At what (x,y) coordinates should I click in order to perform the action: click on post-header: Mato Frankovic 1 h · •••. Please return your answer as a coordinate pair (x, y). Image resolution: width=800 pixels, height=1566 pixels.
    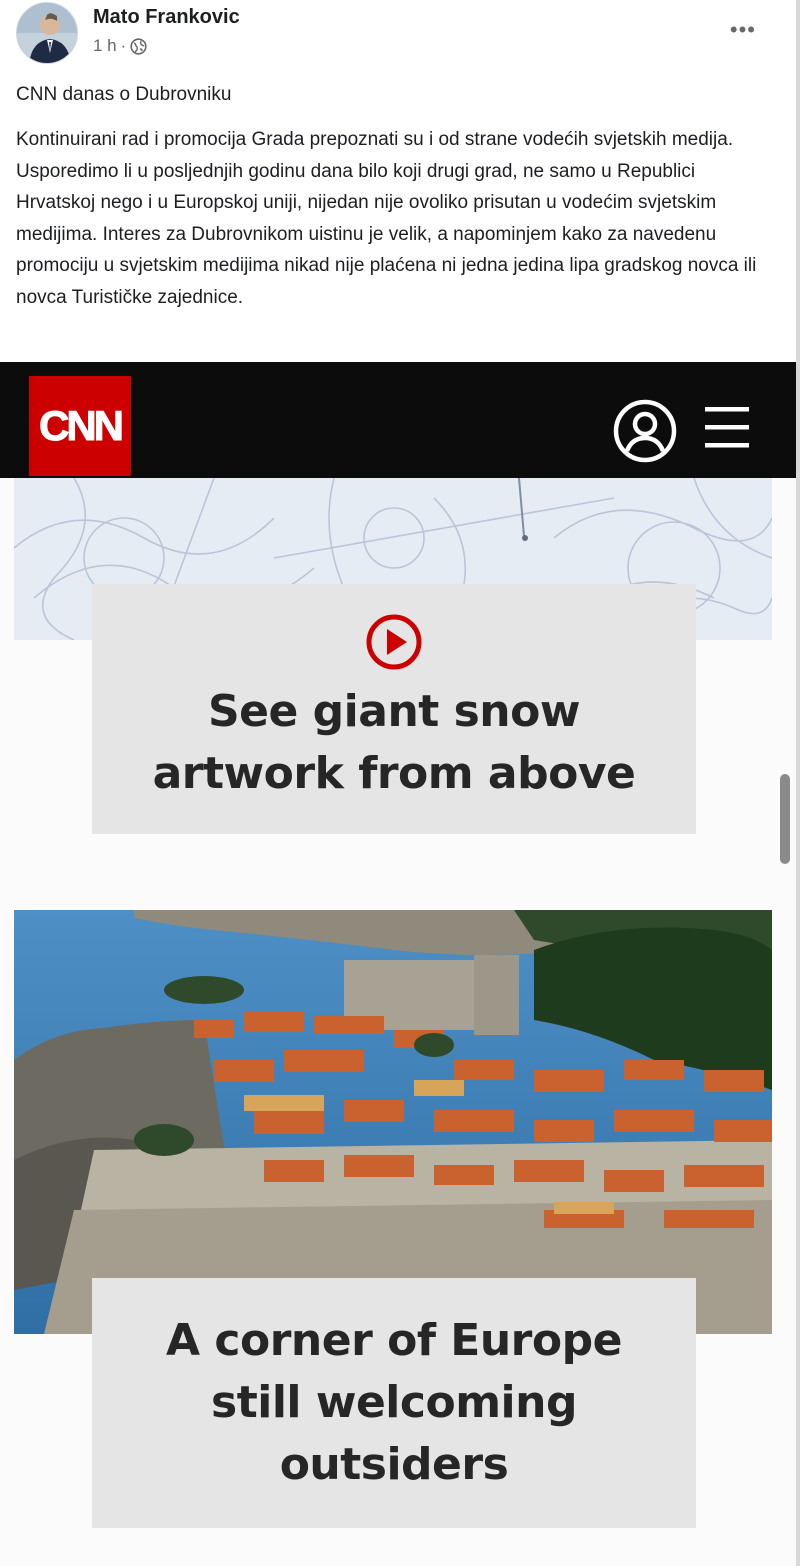
    Looking at the image, I should click on (400, 40).